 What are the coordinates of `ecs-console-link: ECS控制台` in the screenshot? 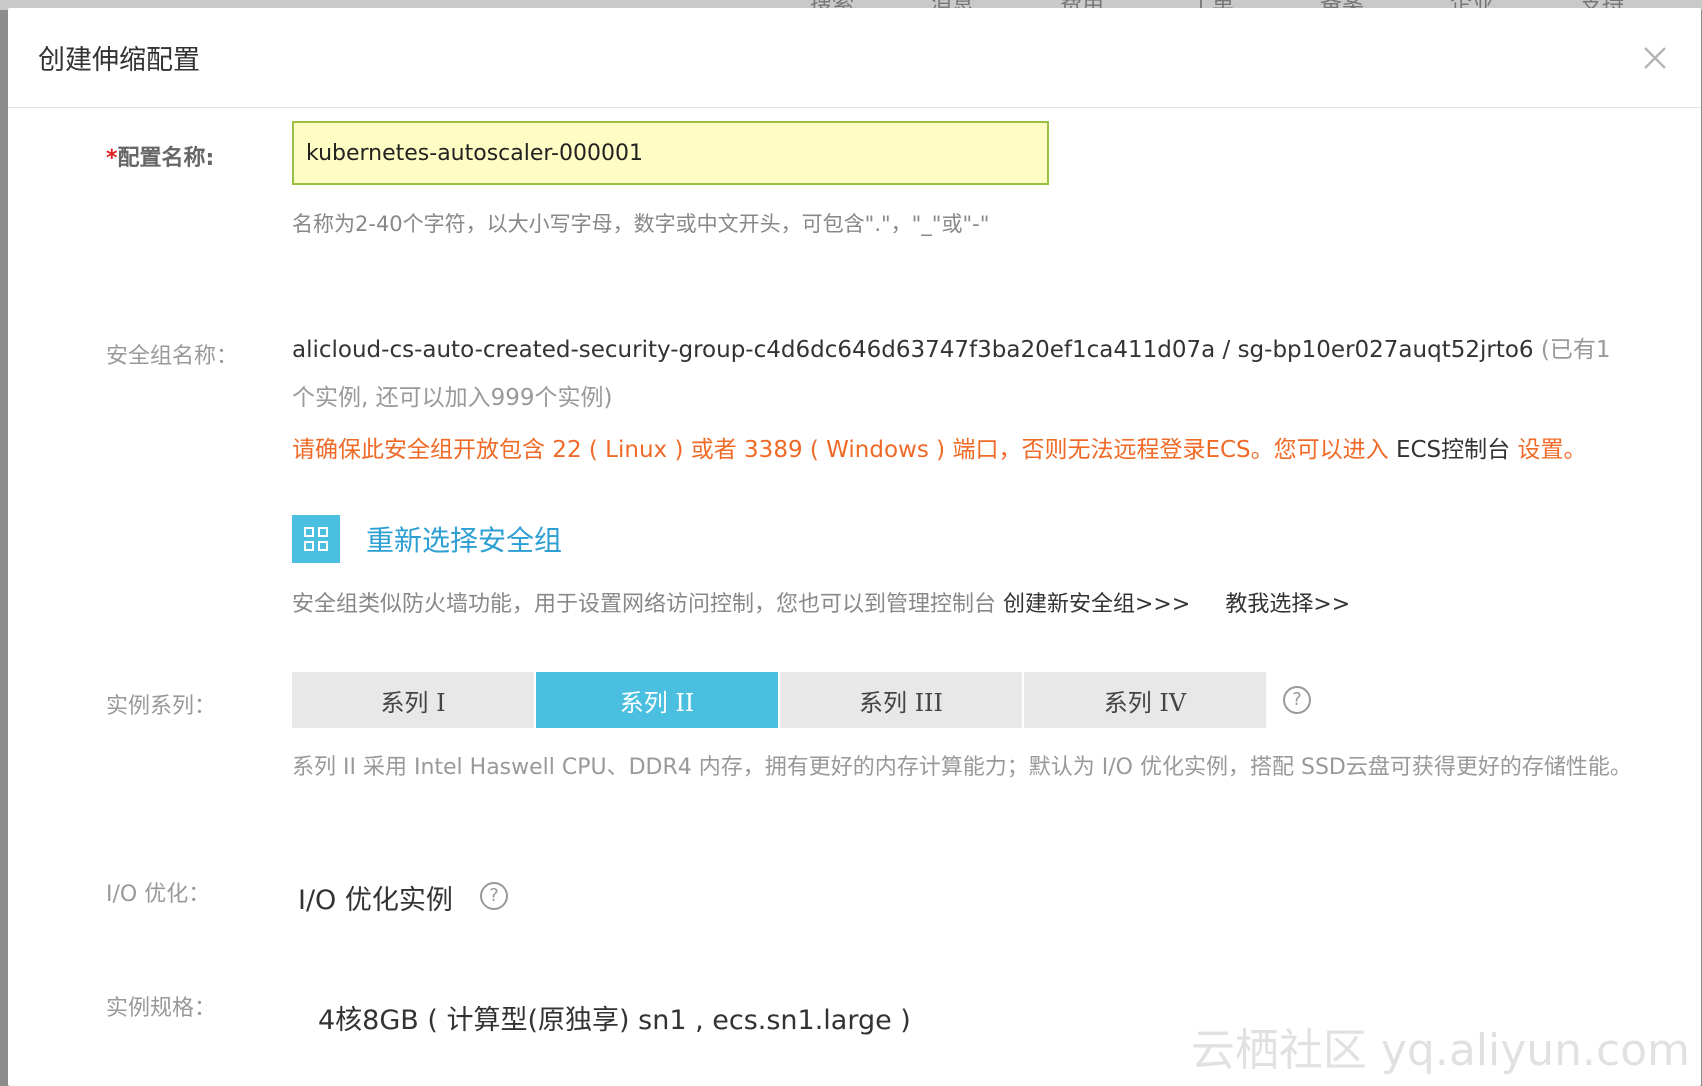 It's located at (1453, 450).